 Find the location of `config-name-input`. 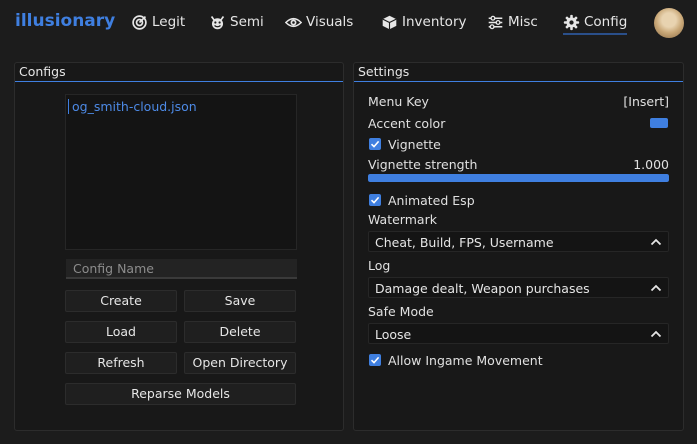

config-name-input is located at coordinates (181, 269).